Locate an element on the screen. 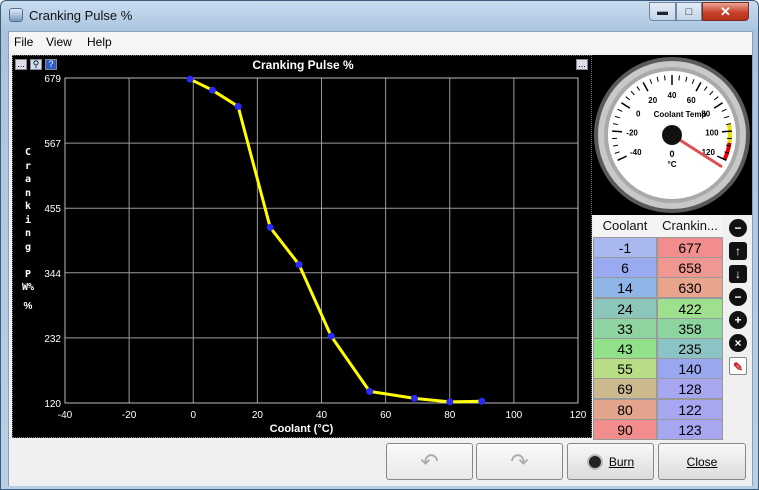  y-axis-unit: % is located at coordinates (28, 306).